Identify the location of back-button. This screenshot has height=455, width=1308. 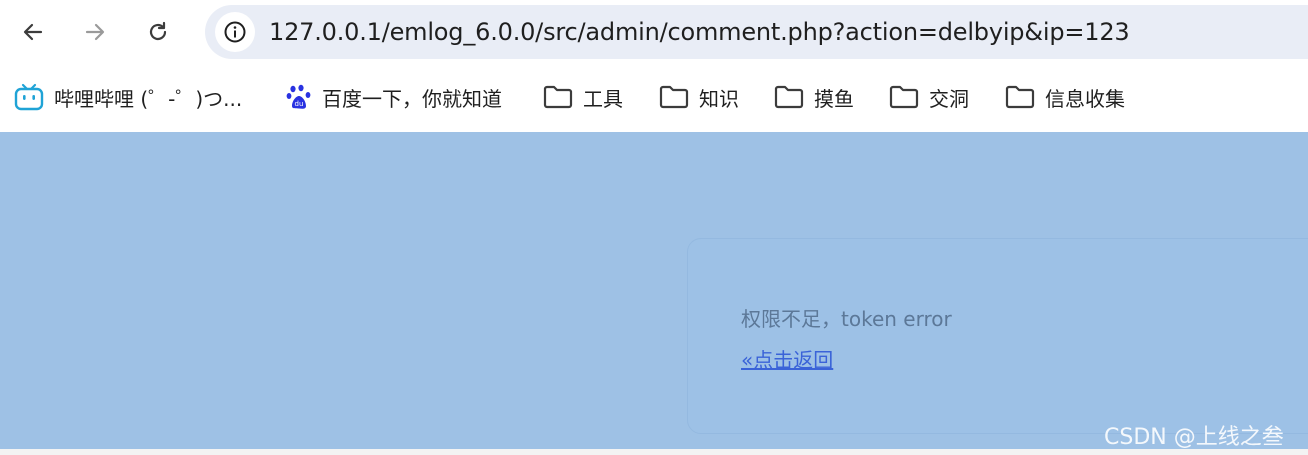
(33, 32).